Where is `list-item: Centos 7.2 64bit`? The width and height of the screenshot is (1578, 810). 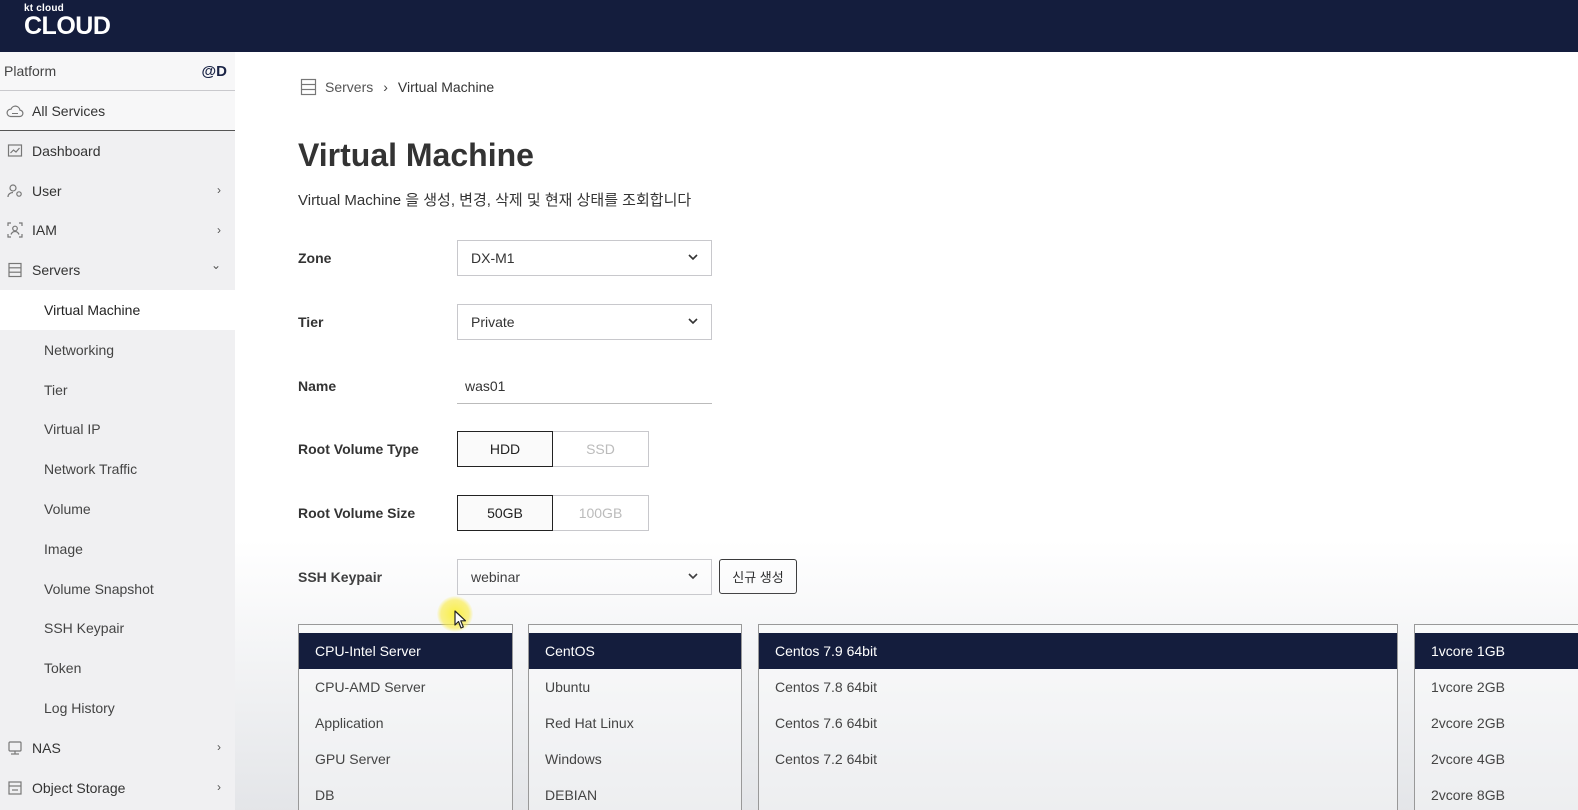 list-item: Centos 7.2 64bit is located at coordinates (1078, 759).